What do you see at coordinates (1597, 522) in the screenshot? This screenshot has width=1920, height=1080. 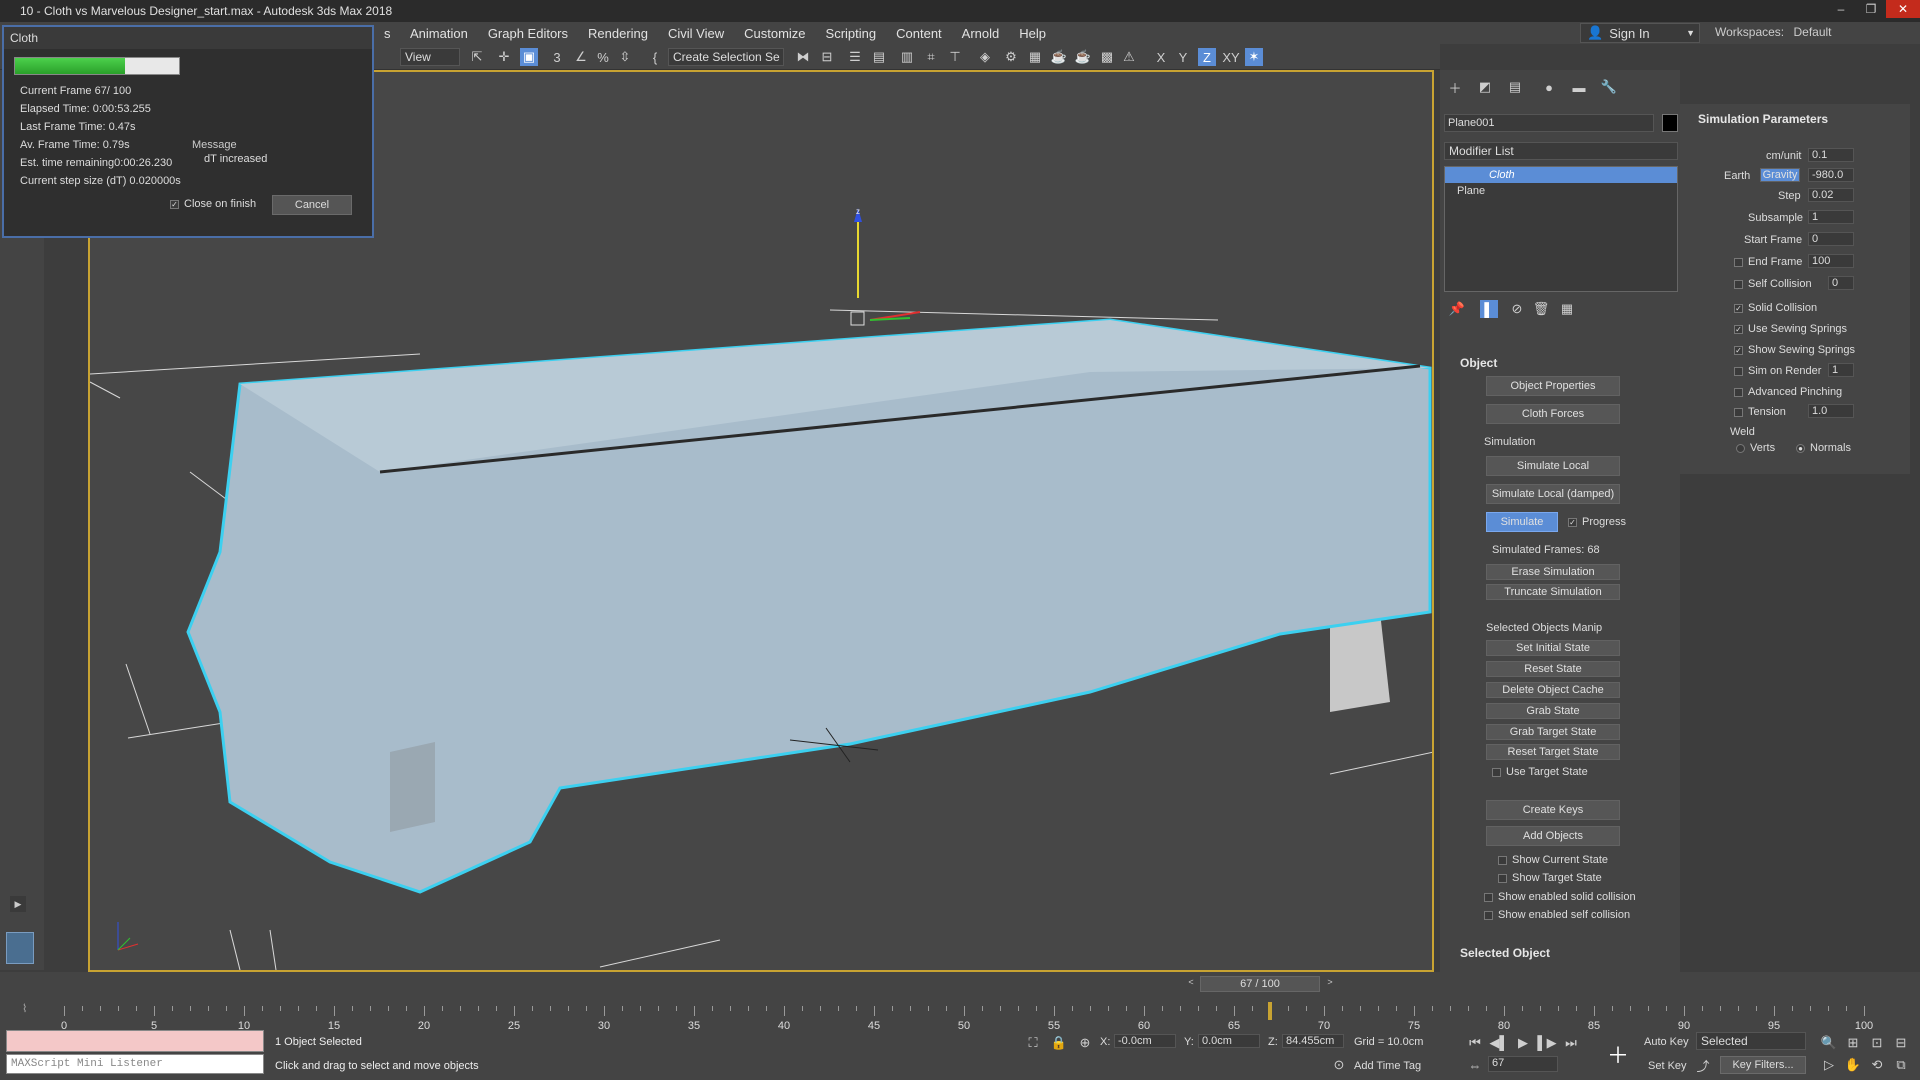 I see `progress-checkbox: ✓ Progress` at bounding box center [1597, 522].